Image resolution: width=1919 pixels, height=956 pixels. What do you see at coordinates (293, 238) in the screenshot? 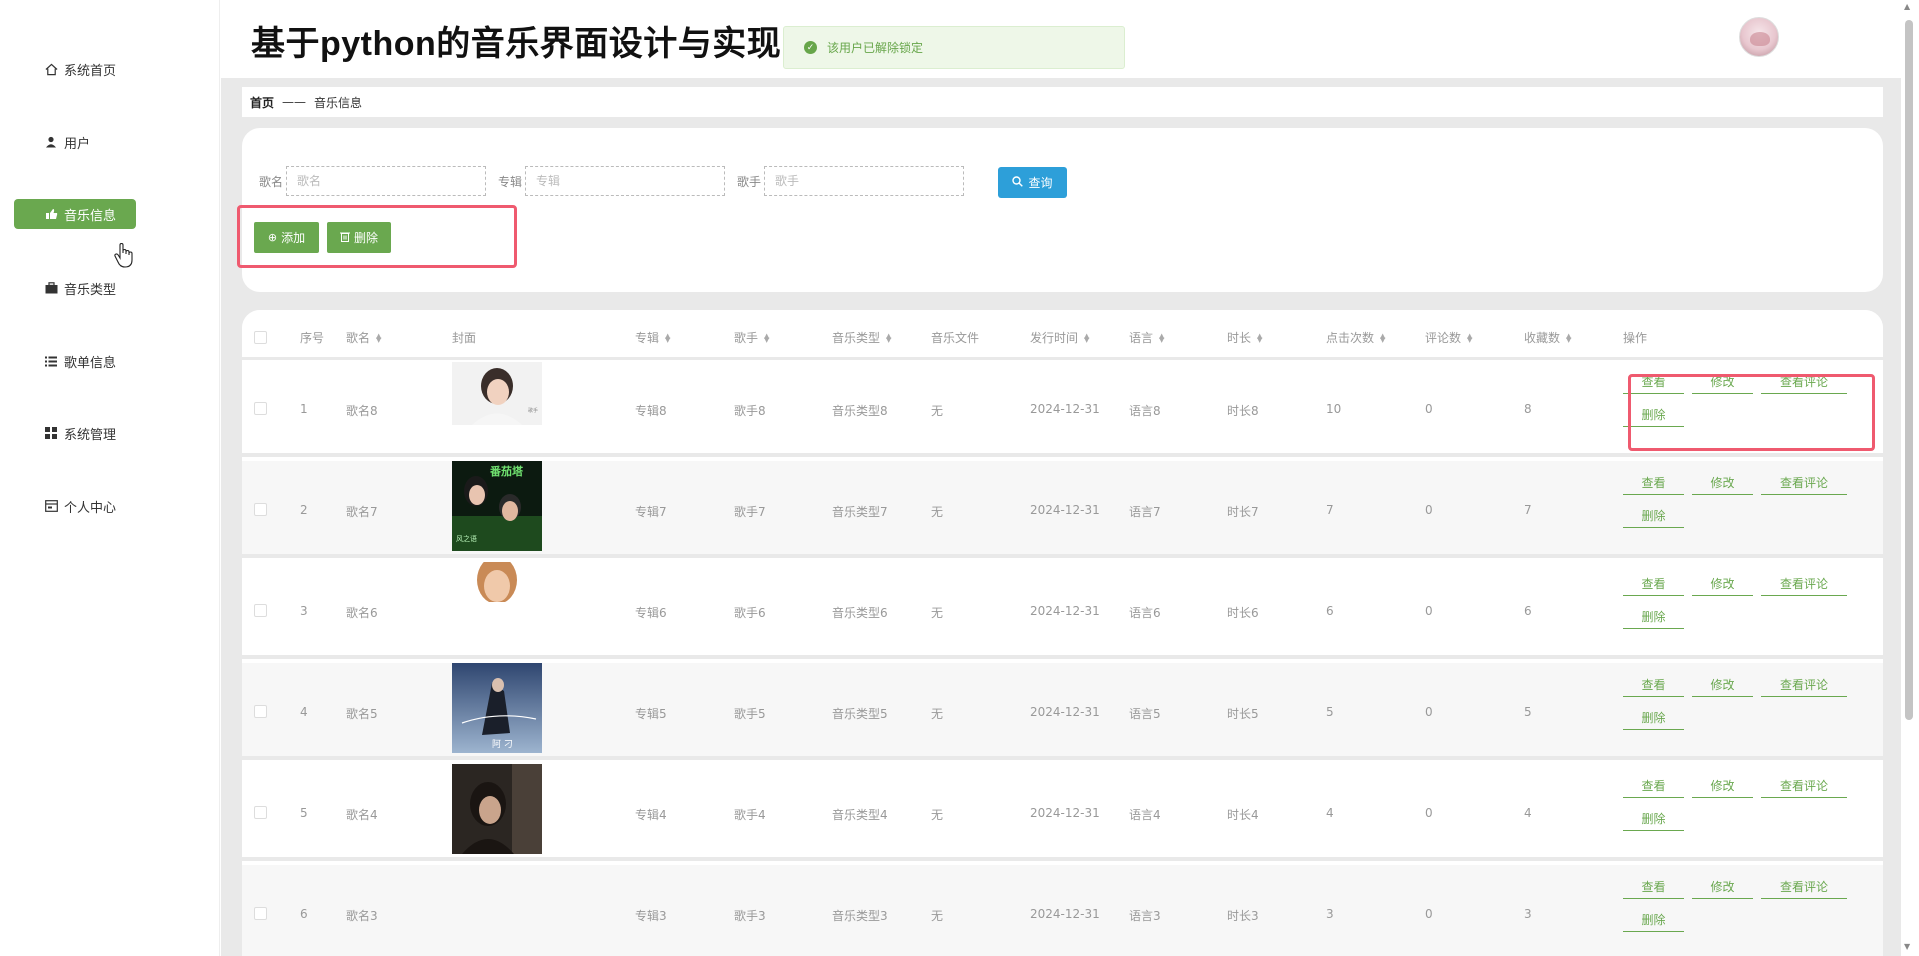
I see `add-button-label: 添加` at bounding box center [293, 238].